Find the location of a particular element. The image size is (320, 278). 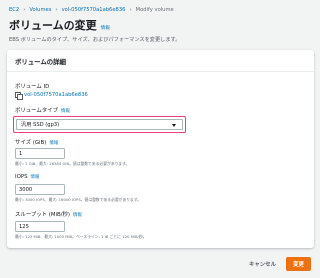

throughput-input: 125 is located at coordinates (40, 226).